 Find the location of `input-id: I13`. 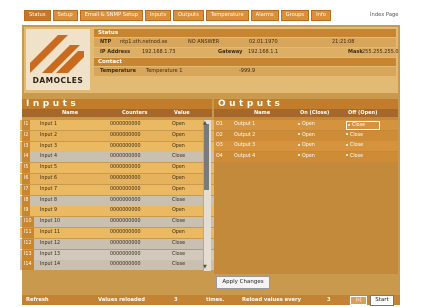

input-id: I13 is located at coordinates (28, 254).